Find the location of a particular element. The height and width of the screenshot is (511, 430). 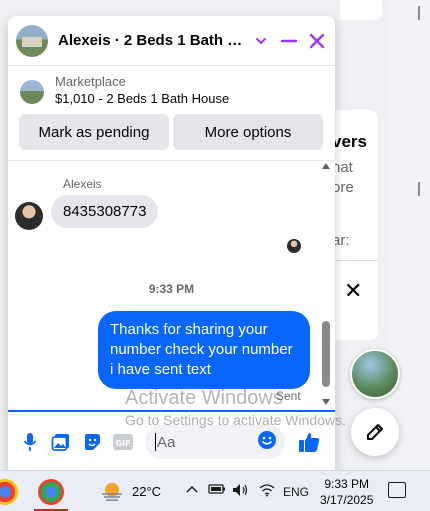

more-options-button: More options is located at coordinates (248, 132).